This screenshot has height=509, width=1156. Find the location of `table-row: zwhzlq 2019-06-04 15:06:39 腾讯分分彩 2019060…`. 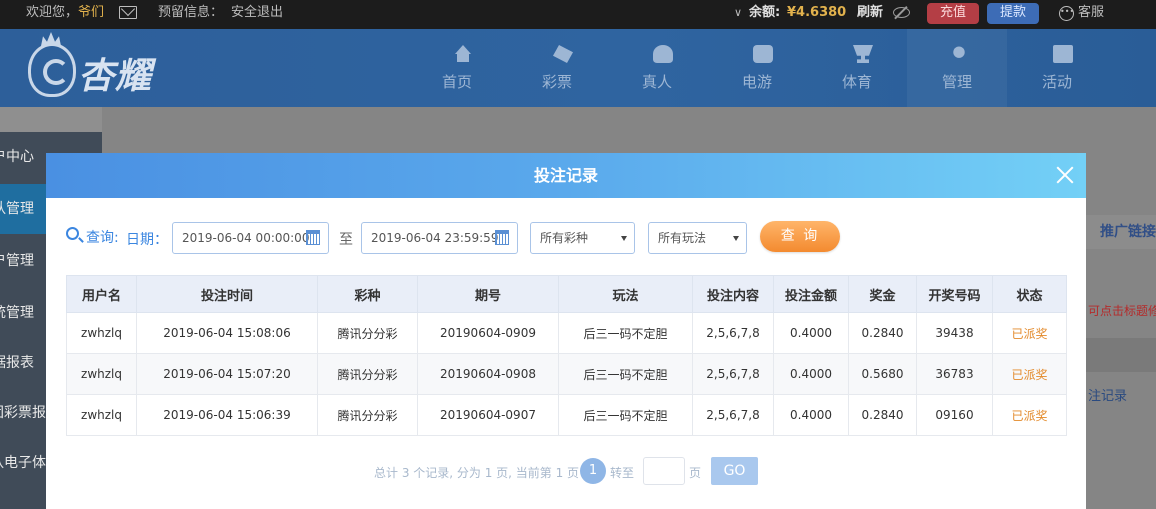

table-row: zwhzlq 2019-06-04 15:06:39 腾讯分分彩 2019060… is located at coordinates (566, 415).